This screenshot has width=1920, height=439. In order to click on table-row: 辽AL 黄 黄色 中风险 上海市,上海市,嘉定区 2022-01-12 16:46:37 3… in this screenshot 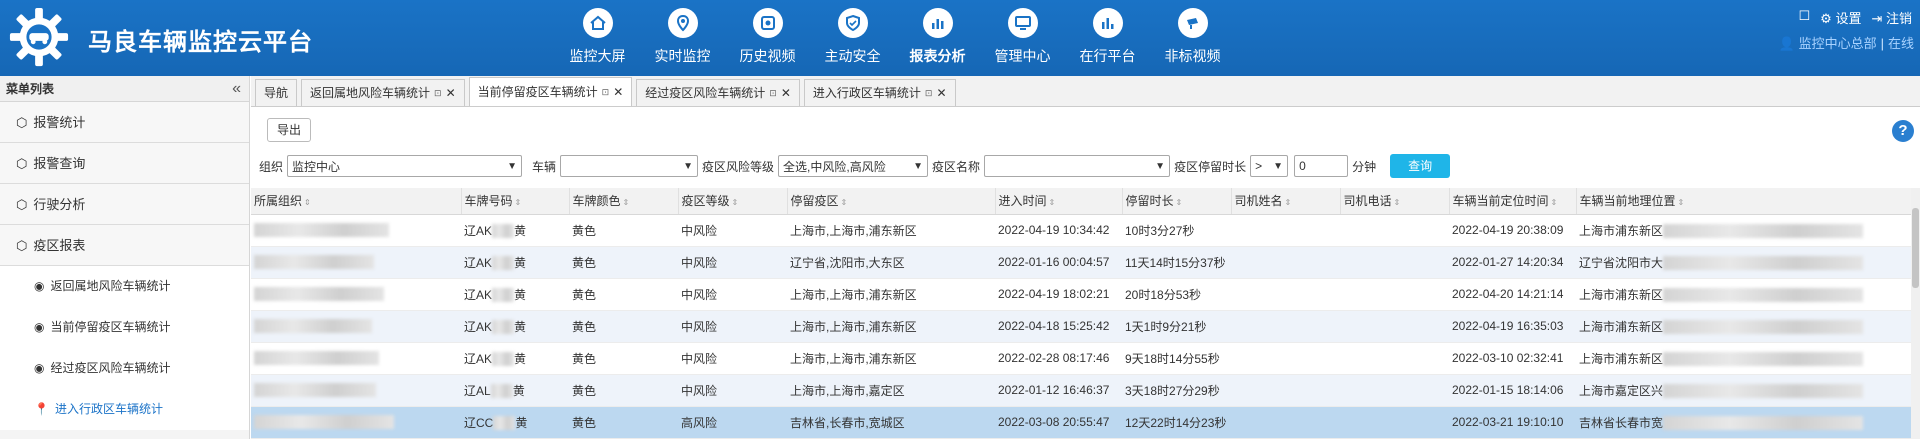, I will do `click(1085, 390)`.